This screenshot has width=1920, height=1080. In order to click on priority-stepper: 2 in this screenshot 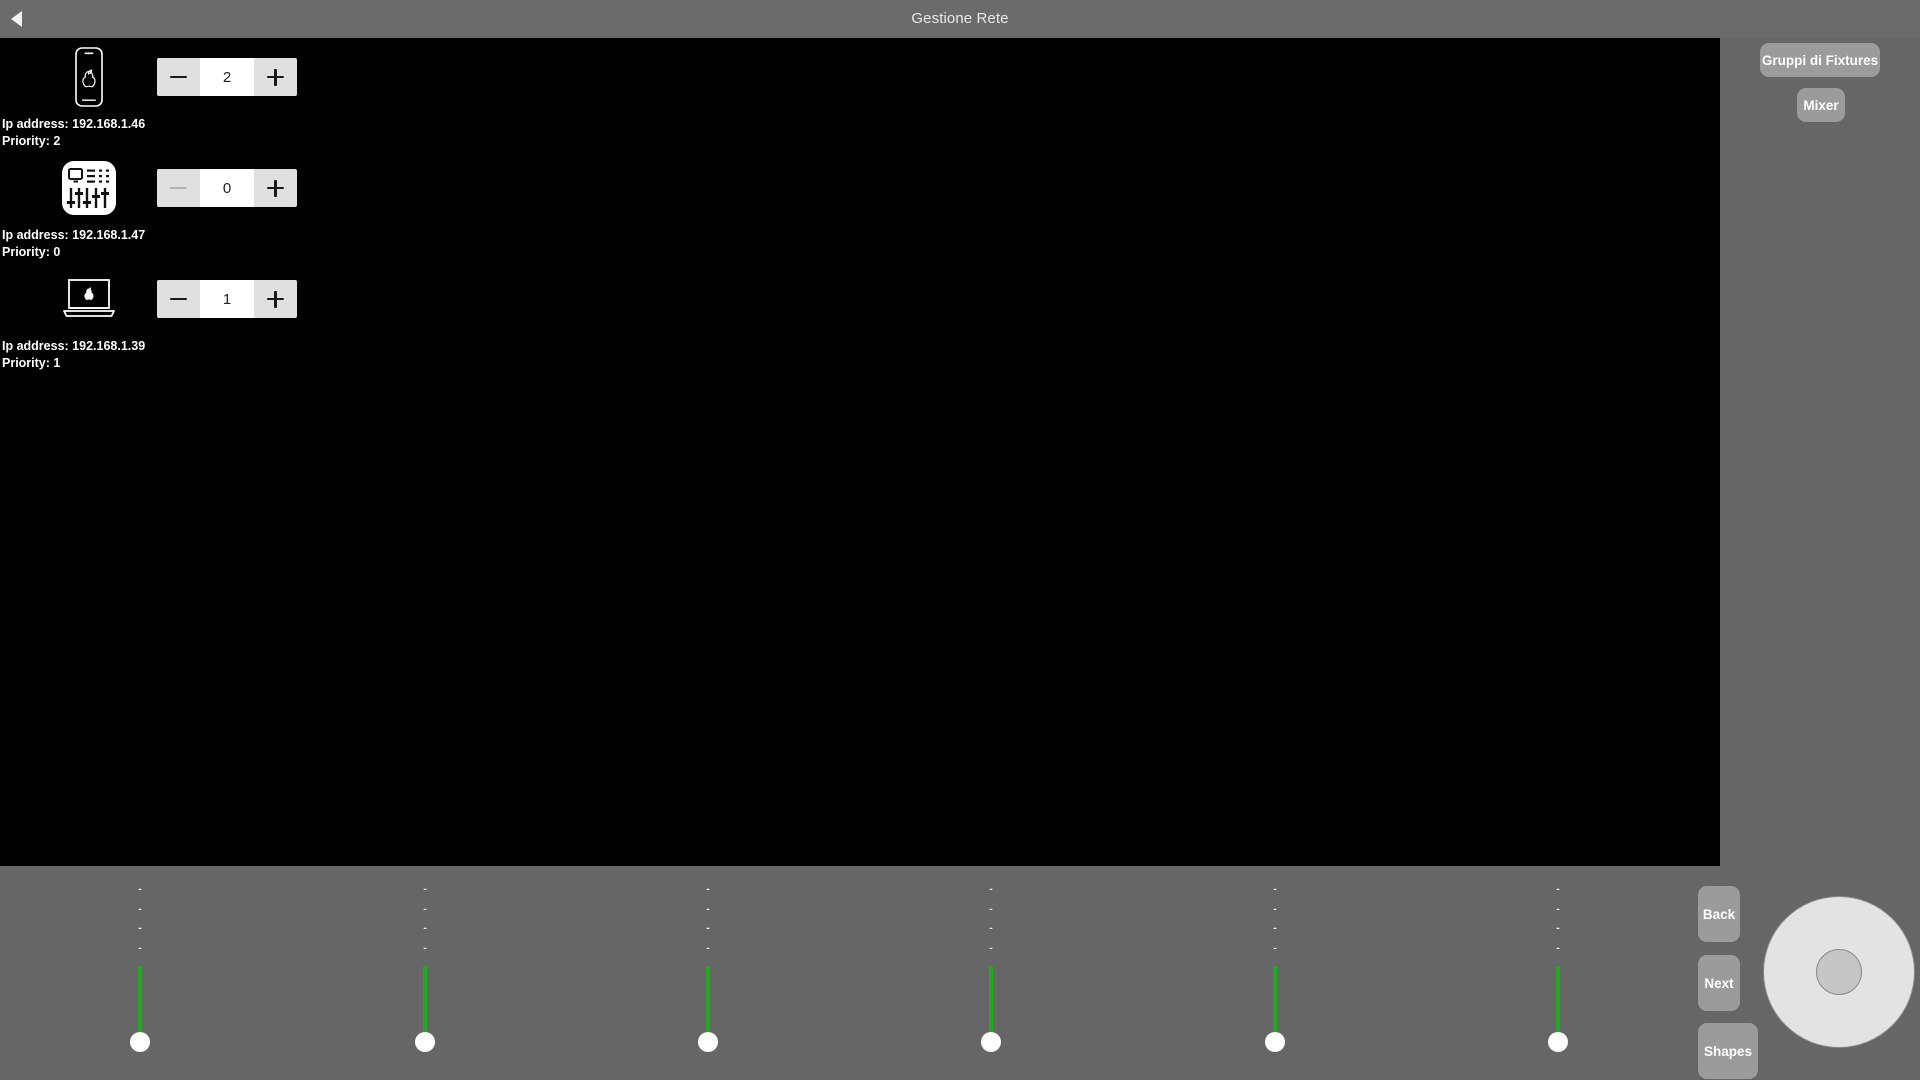, I will do `click(227, 77)`.